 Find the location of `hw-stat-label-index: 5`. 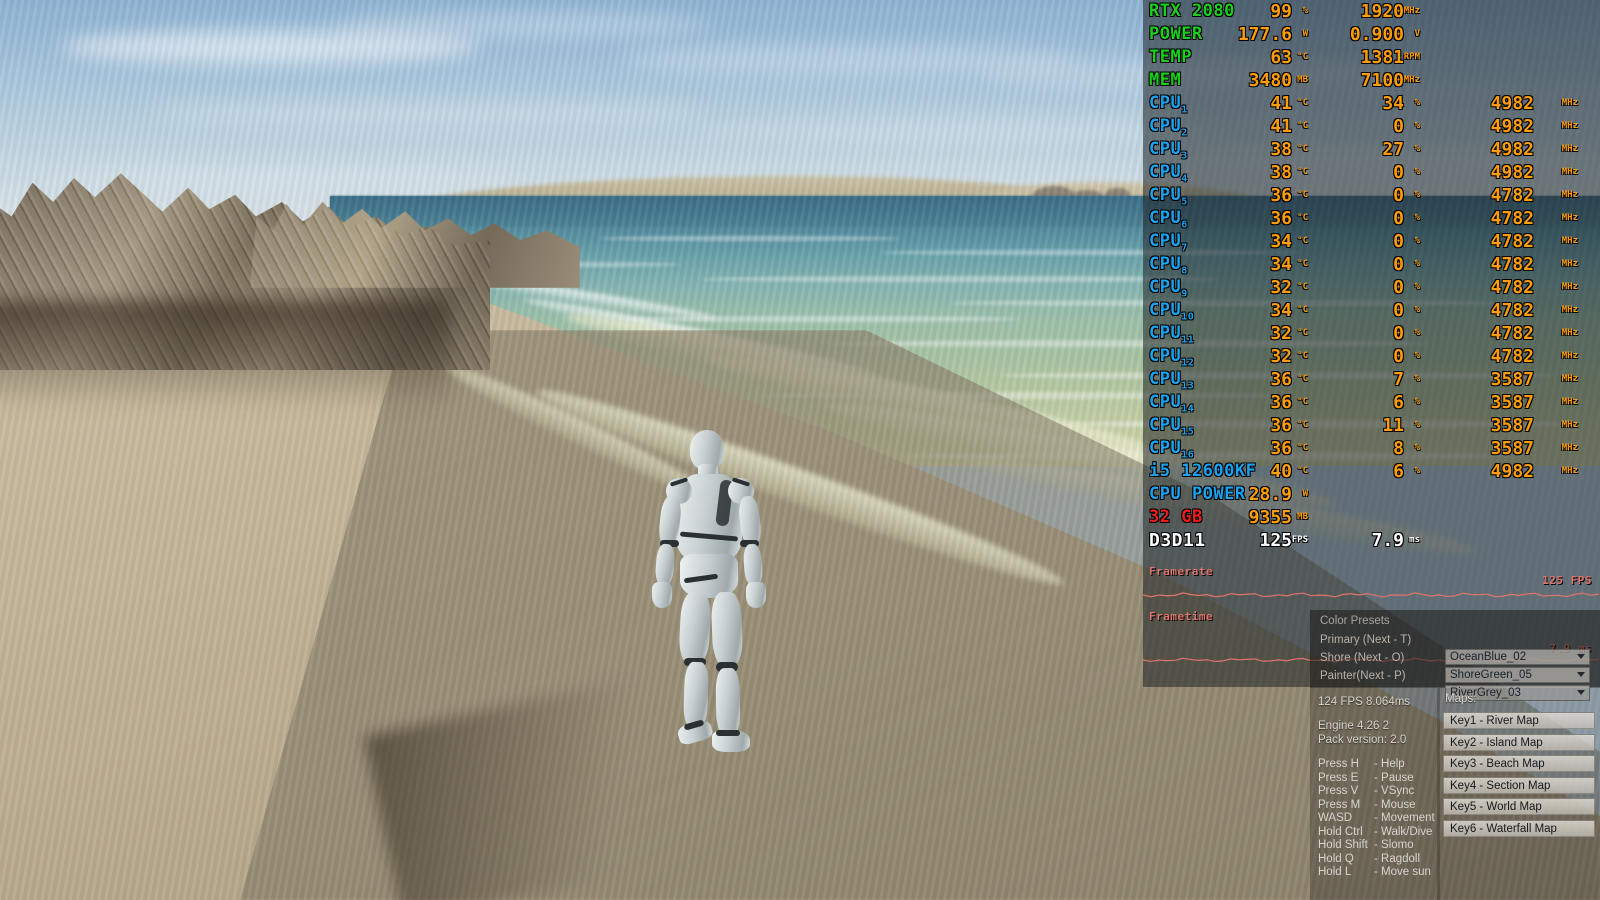

hw-stat-label-index: 5 is located at coordinates (1184, 202).